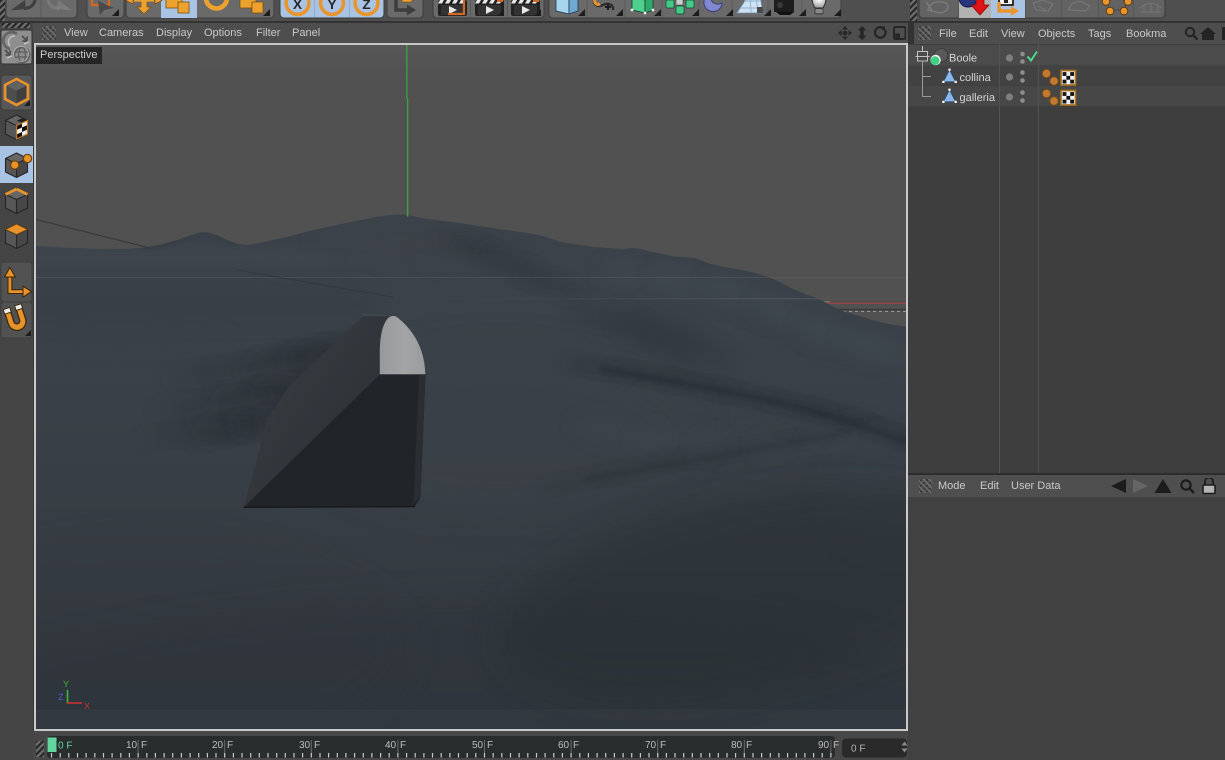  I want to click on svg-text: Boole, so click(963, 59).